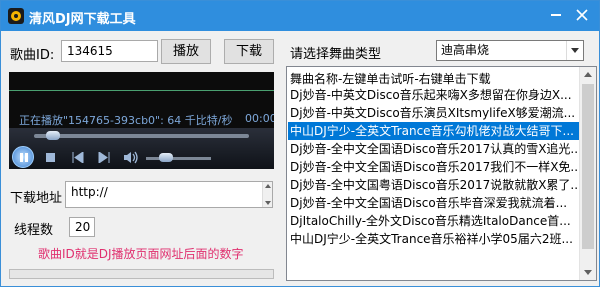 The image size is (600, 287). I want to click on scroll-up-icon, so click(588, 74).